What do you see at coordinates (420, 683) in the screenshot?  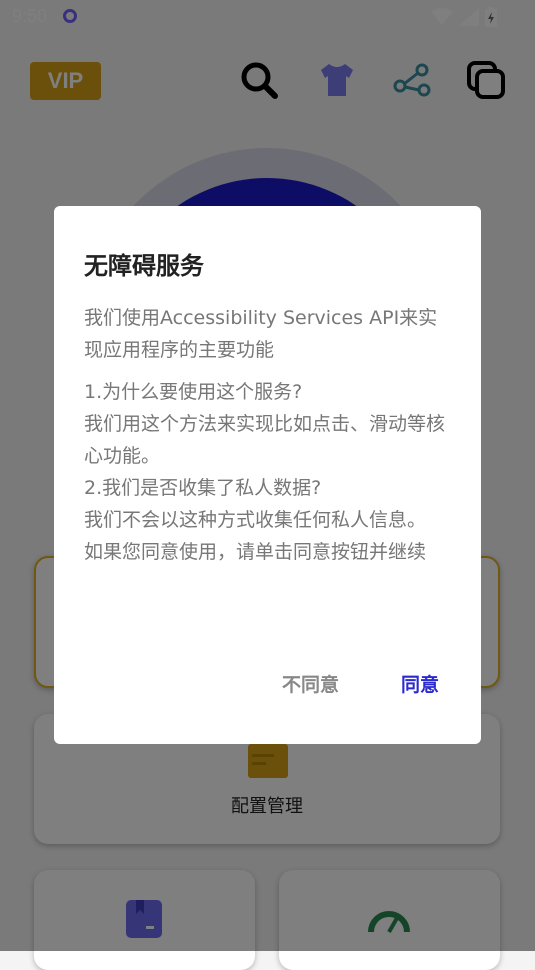 I see `agree-button: 同意` at bounding box center [420, 683].